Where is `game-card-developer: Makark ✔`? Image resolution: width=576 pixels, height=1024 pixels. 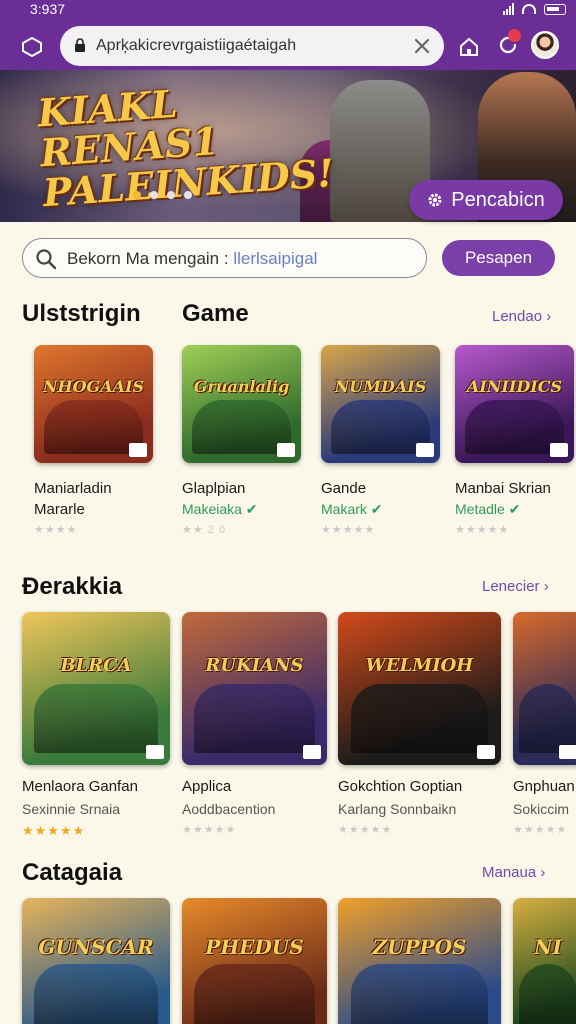 game-card-developer: Makark ✔ is located at coordinates (352, 509).